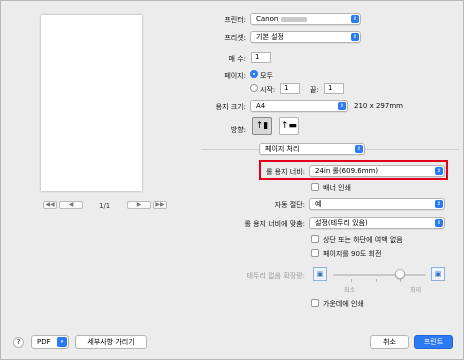 The image size is (464, 360). What do you see at coordinates (235, 76) in the screenshot?
I see `pages-label: 페이지:` at bounding box center [235, 76].